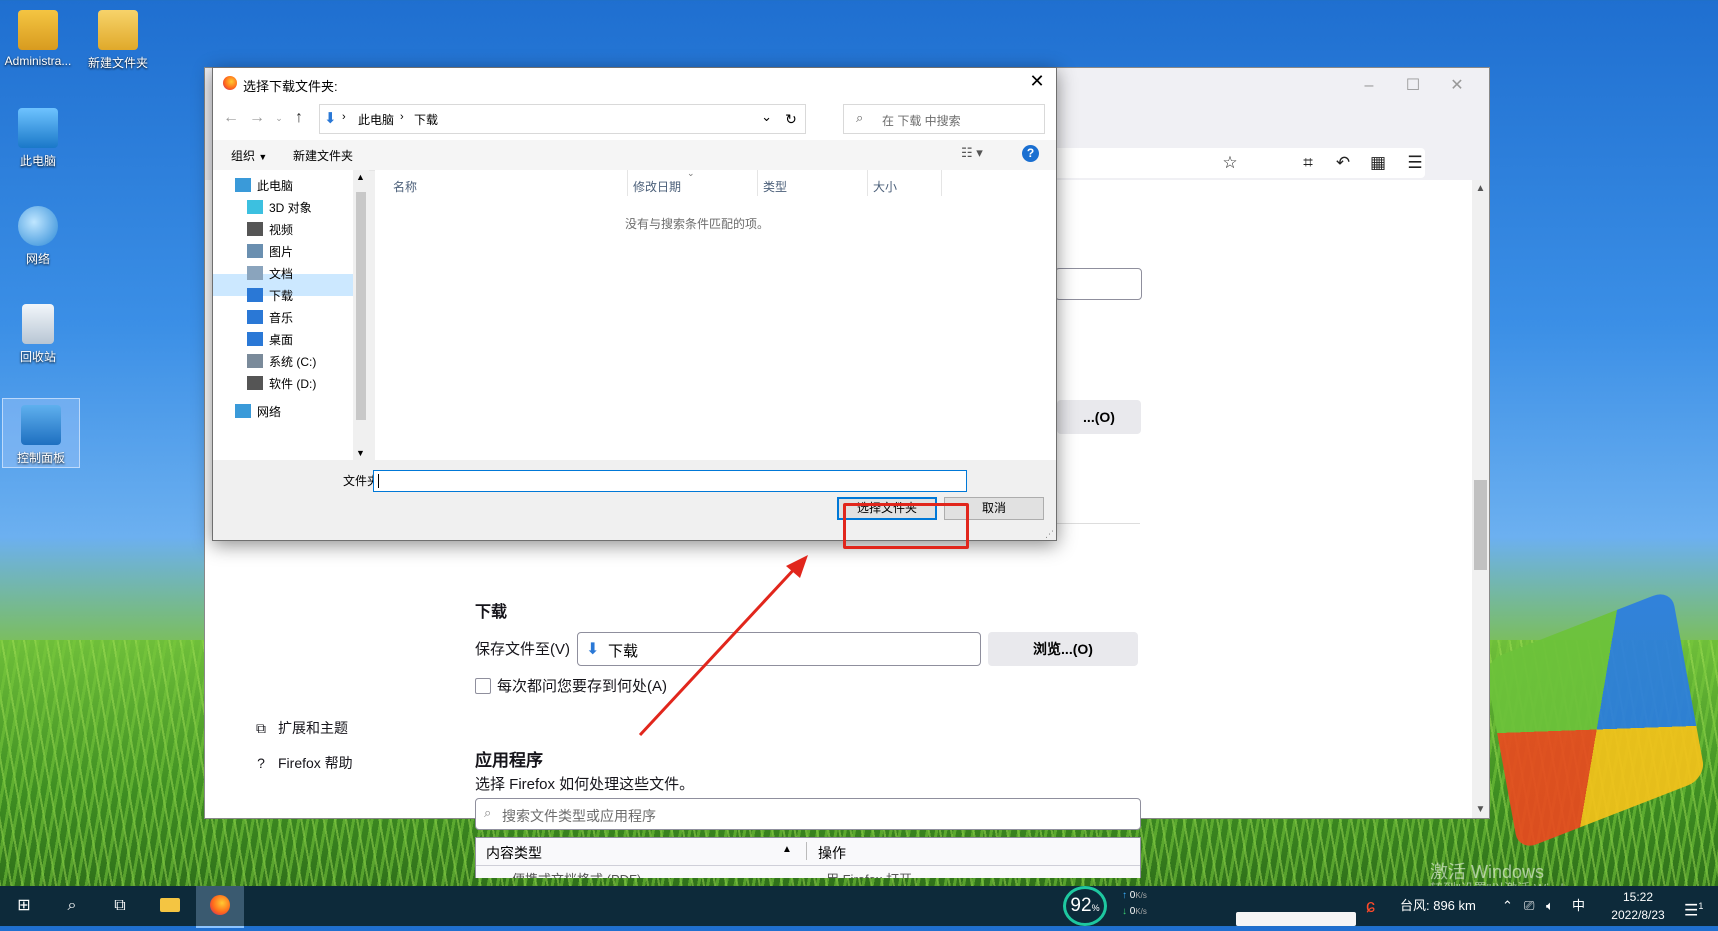 The image size is (1718, 931). Describe the element at coordinates (1378, 163) in the screenshot. I see `extensions-grid-icon: ▦` at that location.